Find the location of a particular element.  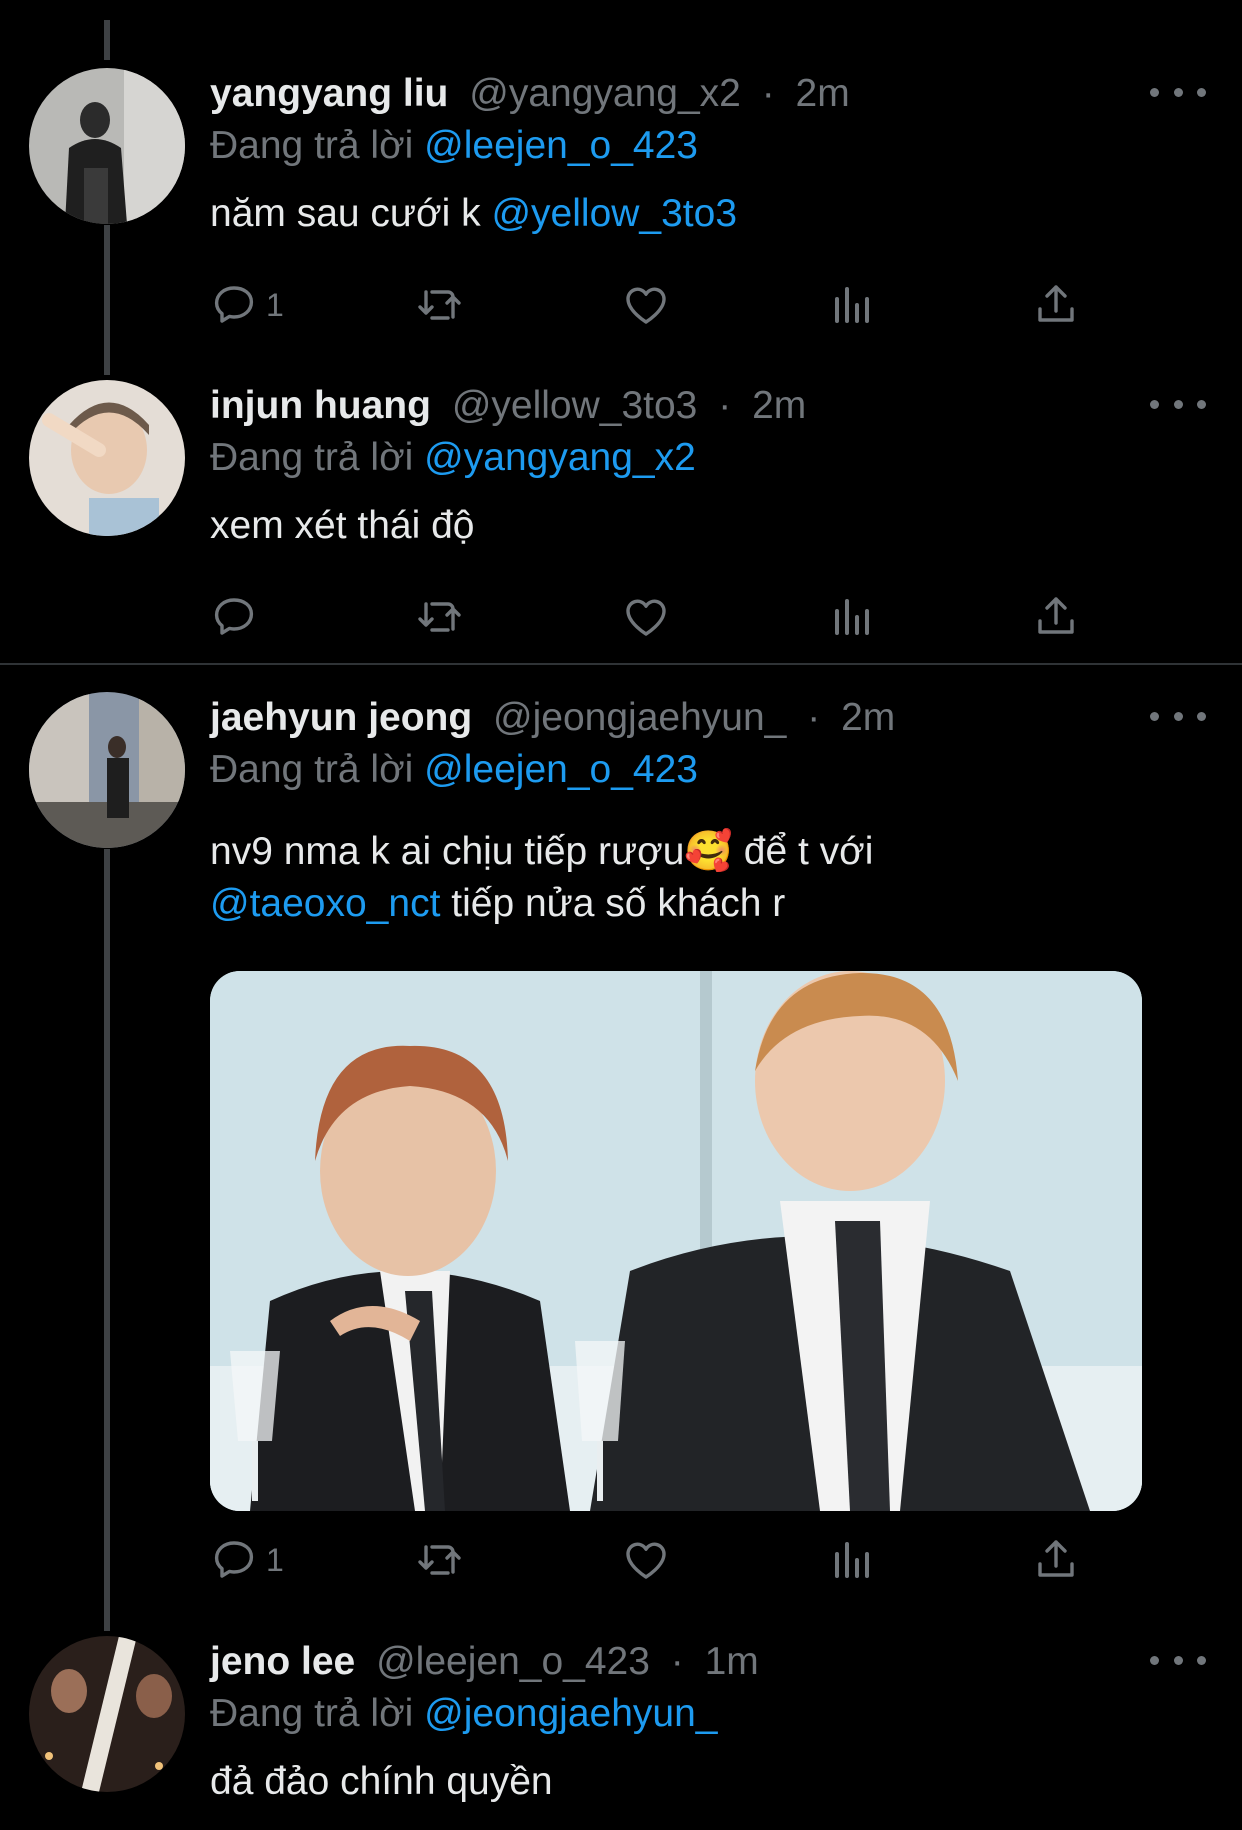

reply-button is located at coordinates (234, 617).